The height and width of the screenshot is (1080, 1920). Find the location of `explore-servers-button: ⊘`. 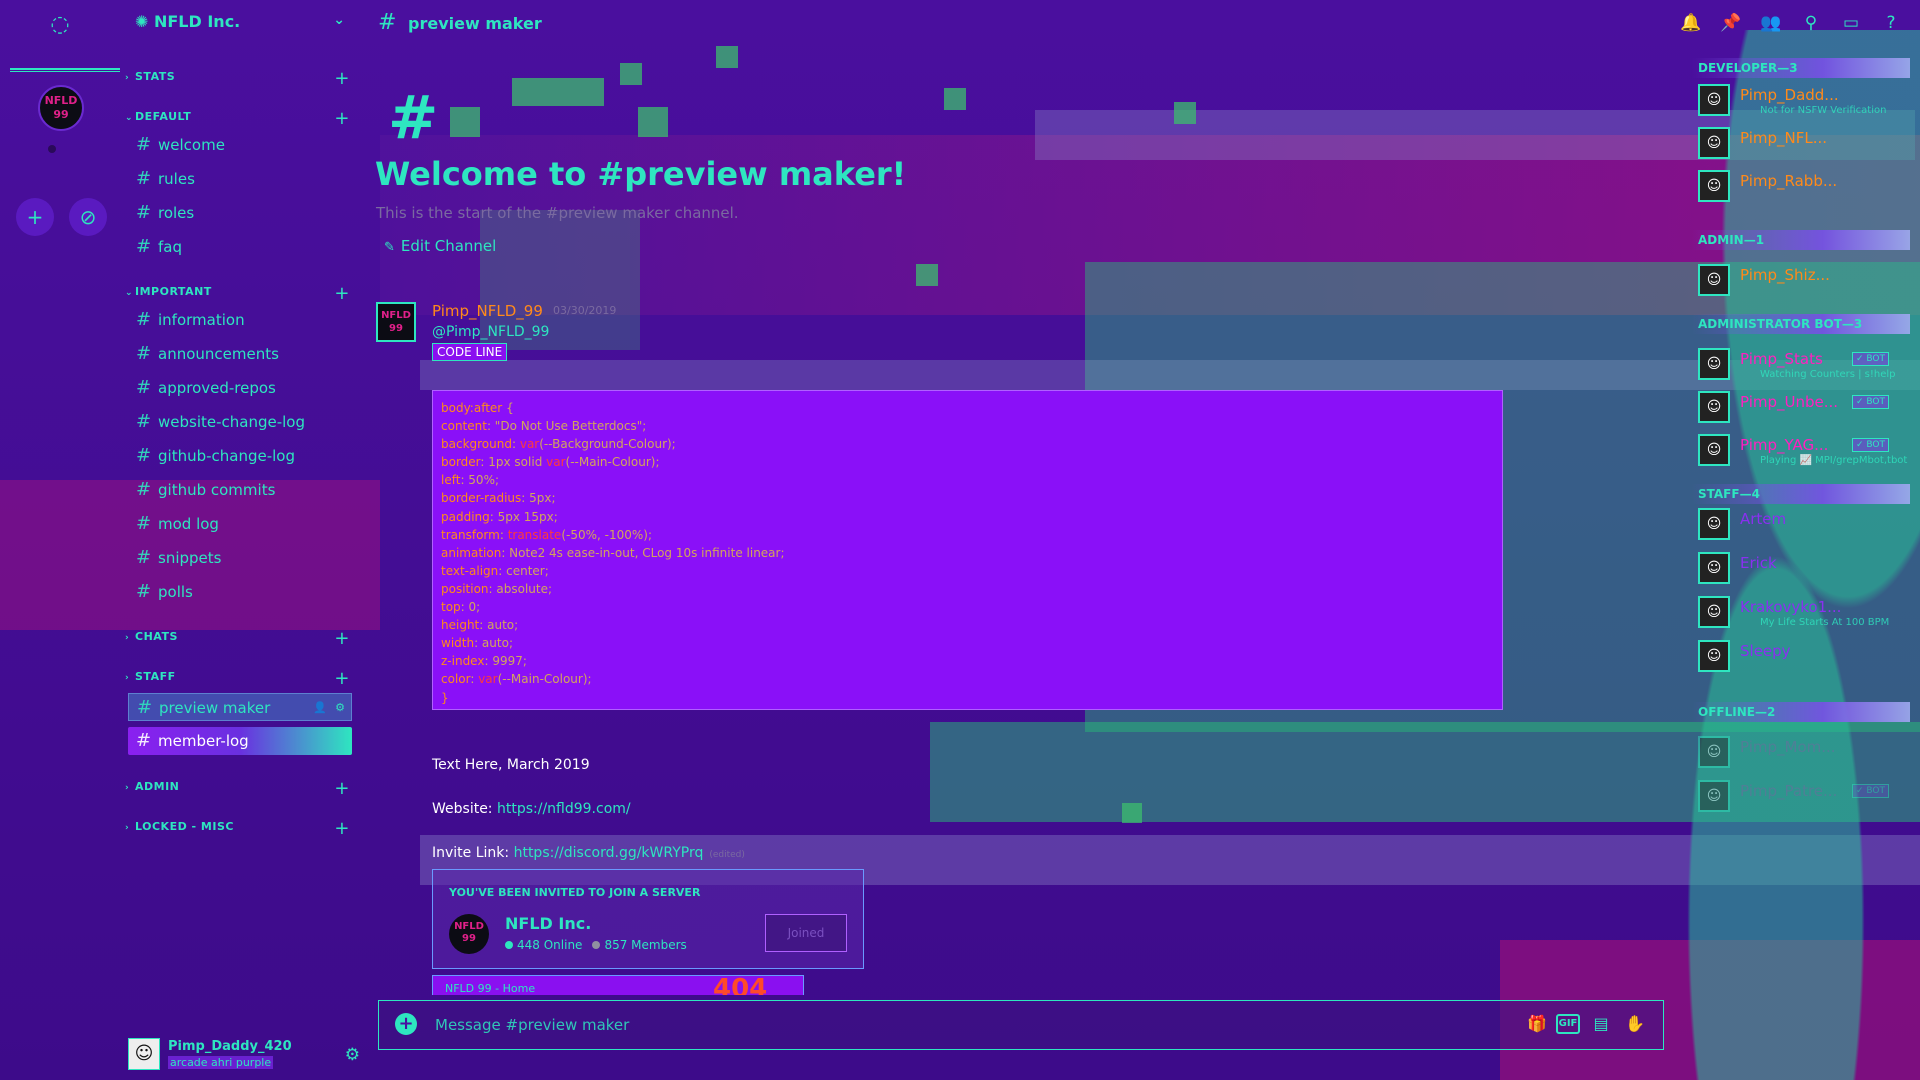

explore-servers-button: ⊘ is located at coordinates (88, 217).